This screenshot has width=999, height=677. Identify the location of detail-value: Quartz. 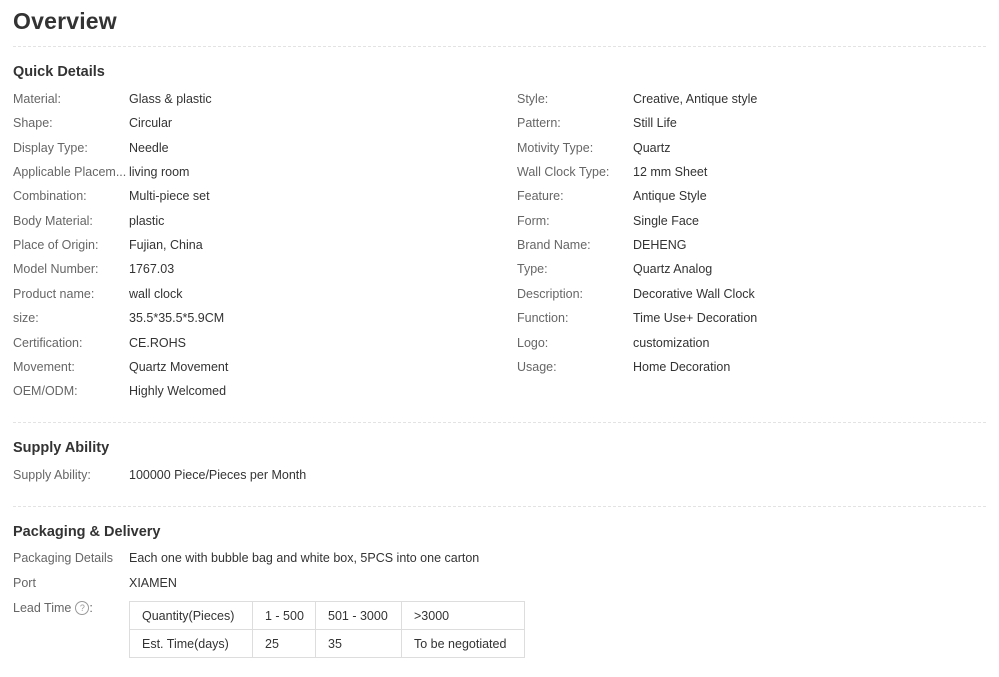
(652, 148).